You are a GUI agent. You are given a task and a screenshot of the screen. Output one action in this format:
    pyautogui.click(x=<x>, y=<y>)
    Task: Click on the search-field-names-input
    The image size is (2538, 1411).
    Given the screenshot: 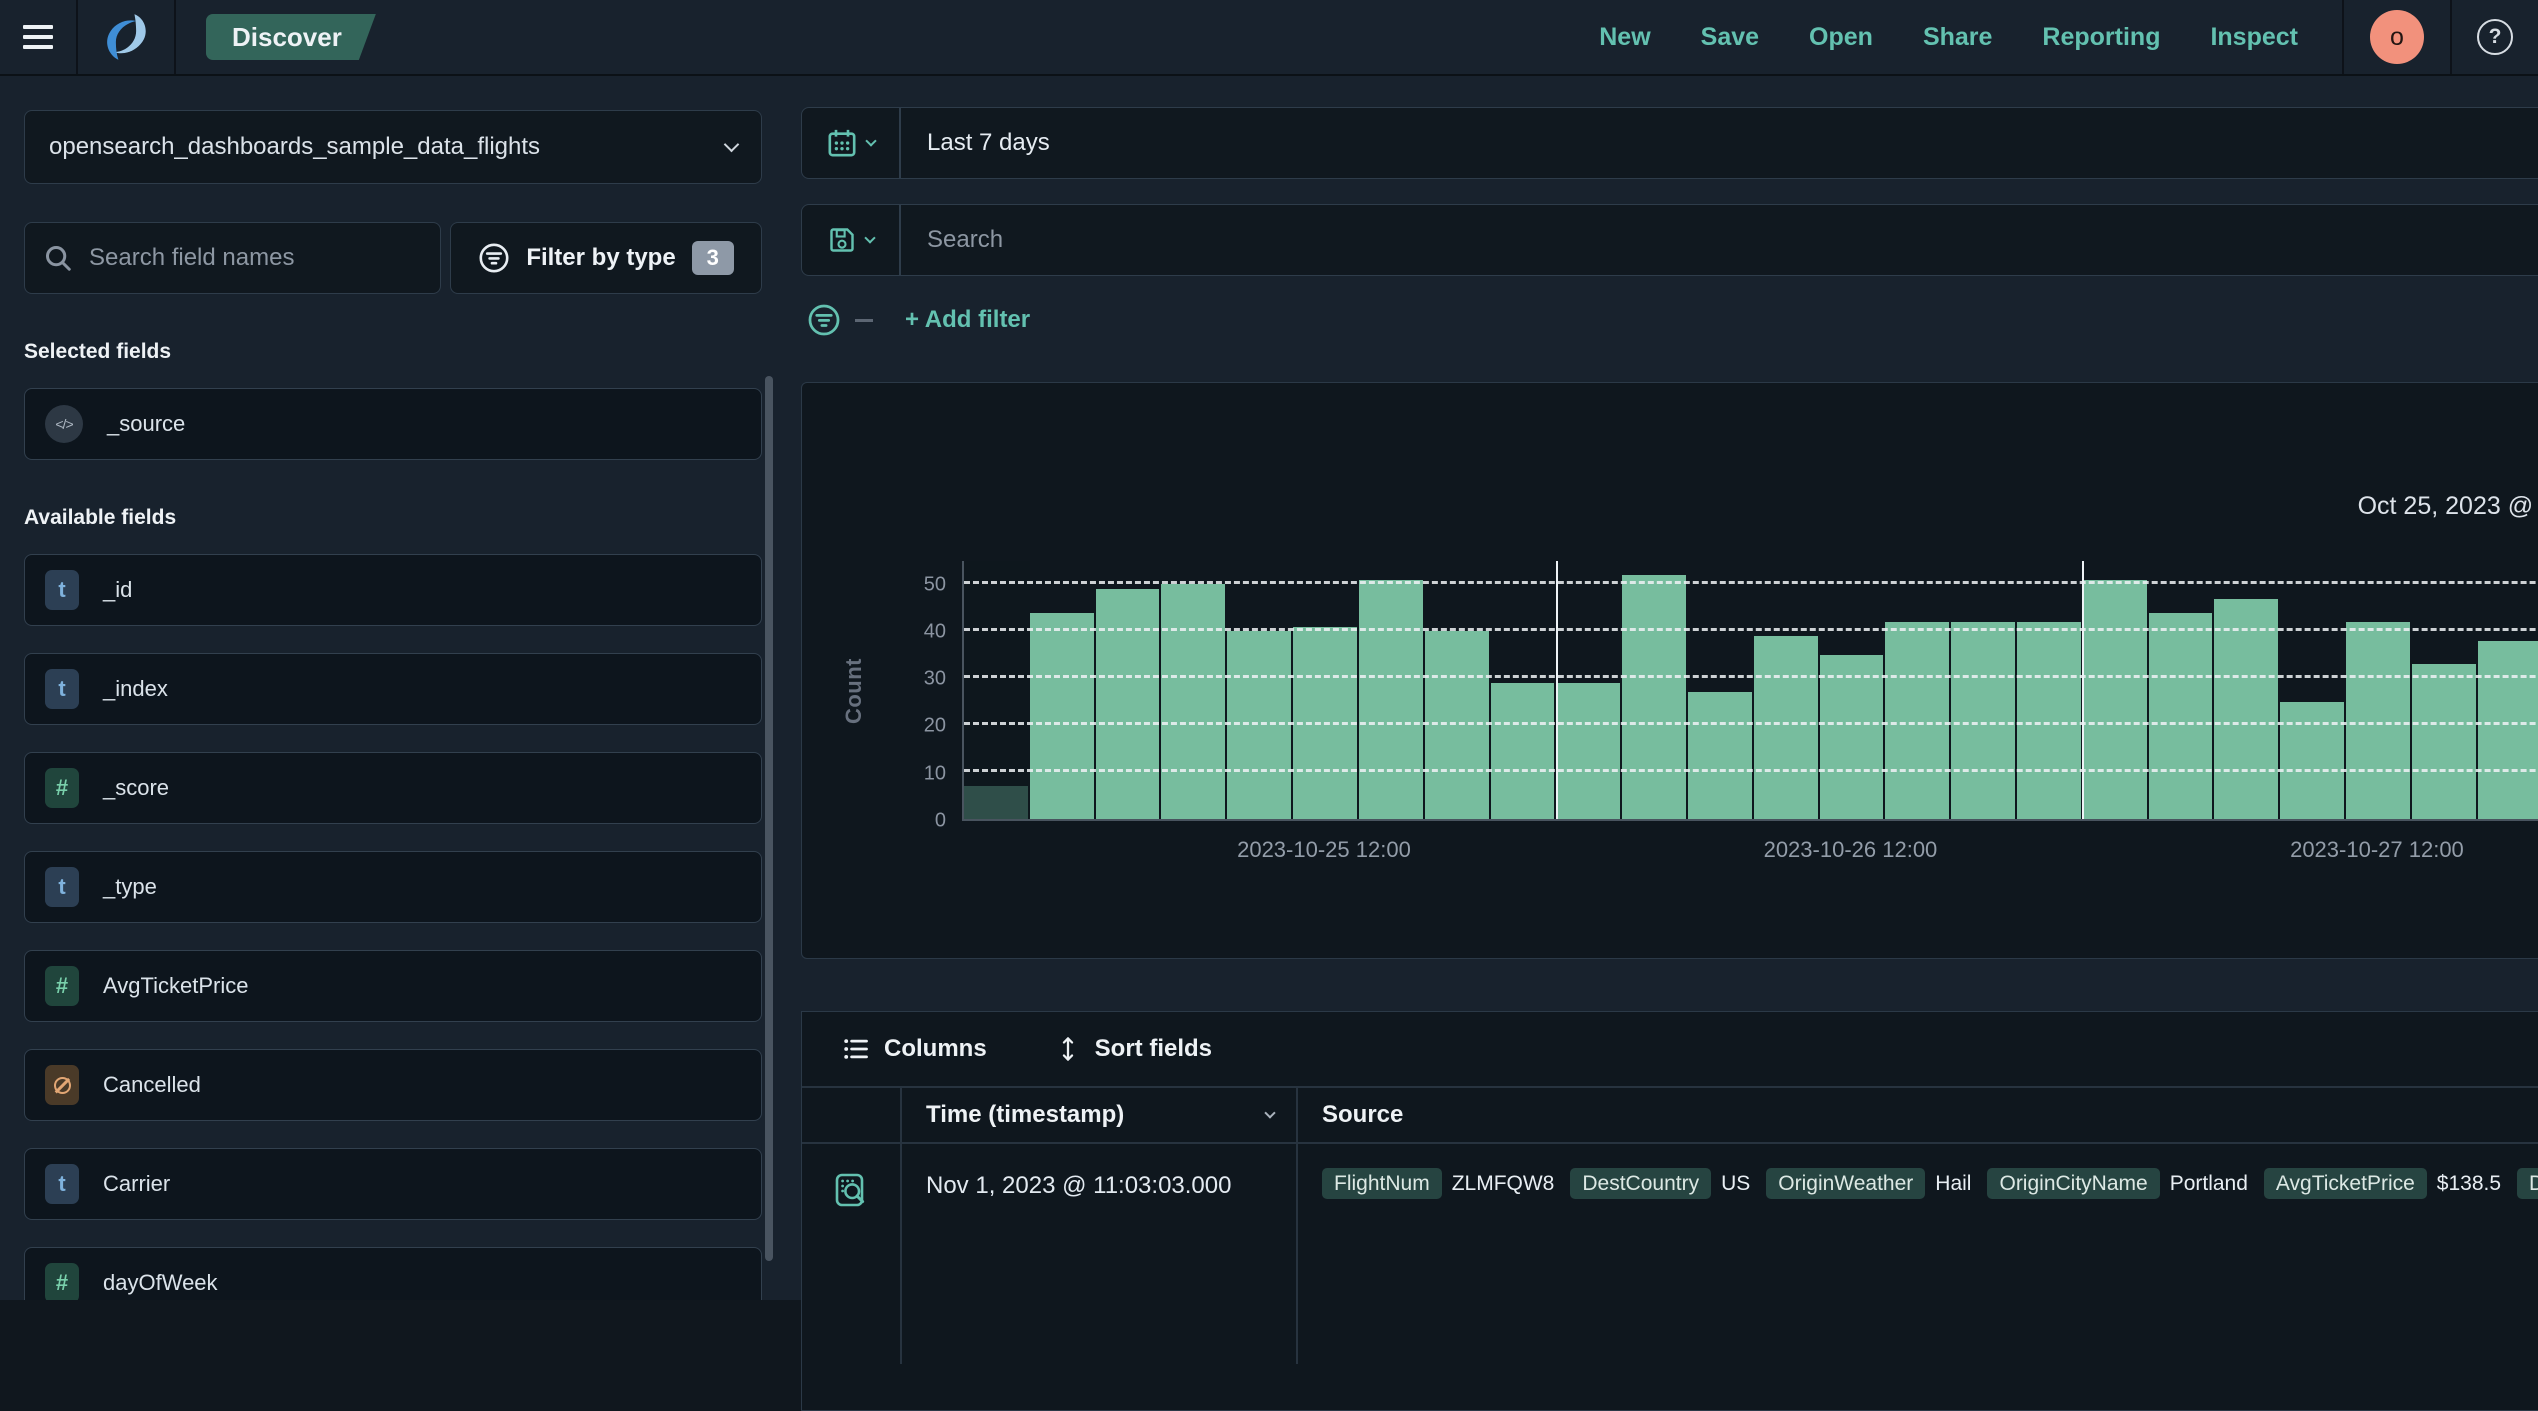 What is the action you would take?
    pyautogui.click(x=254, y=258)
    